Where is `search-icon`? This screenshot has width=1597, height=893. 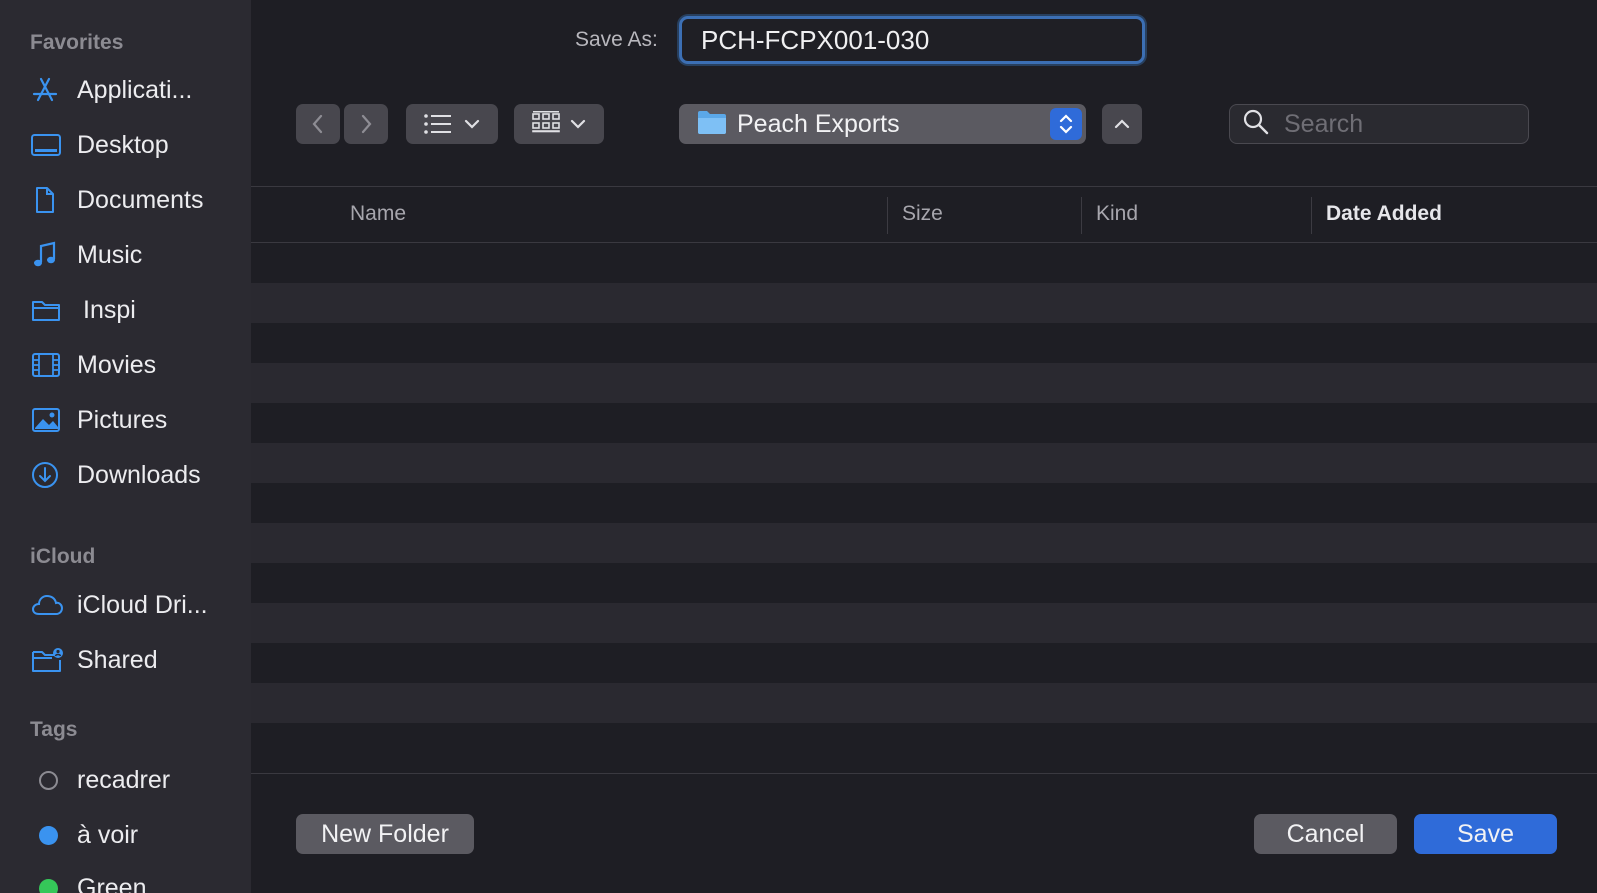
search-icon is located at coordinates (1256, 124).